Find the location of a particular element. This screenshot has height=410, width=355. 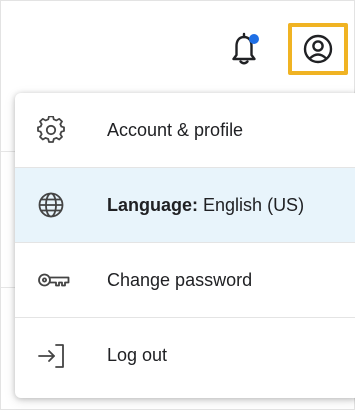

gear-icon is located at coordinates (57, 130).